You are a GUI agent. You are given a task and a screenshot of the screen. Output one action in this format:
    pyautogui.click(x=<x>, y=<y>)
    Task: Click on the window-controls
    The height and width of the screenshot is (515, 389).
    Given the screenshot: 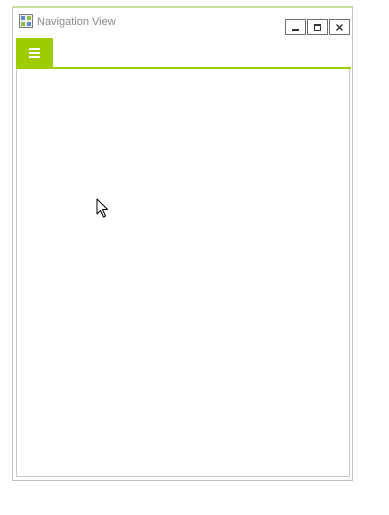 What is the action you would take?
    pyautogui.click(x=317, y=27)
    